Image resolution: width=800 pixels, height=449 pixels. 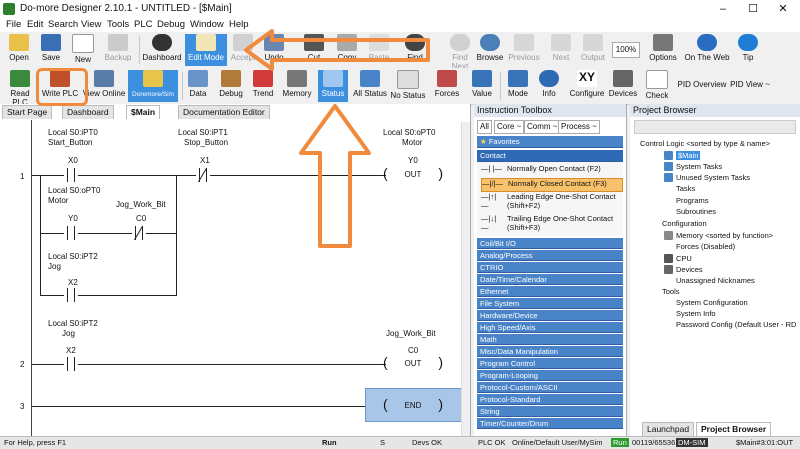 I want to click on tool-normally-closed-contact: —|/|— Normally Closed Contact (F3), so click(x=552, y=185).